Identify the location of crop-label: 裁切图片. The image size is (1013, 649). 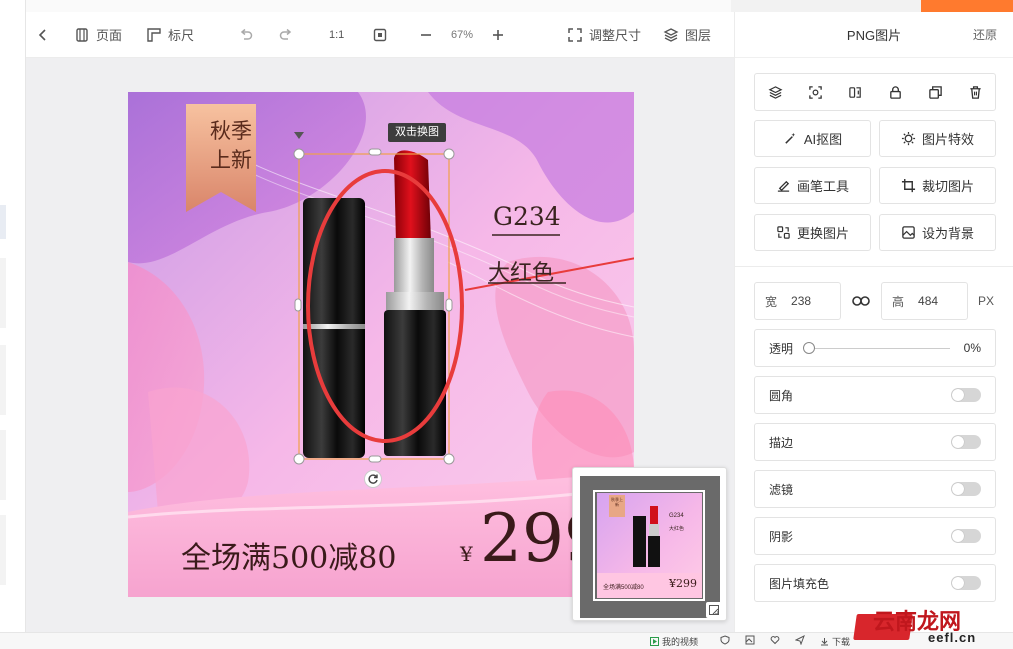
(947, 186).